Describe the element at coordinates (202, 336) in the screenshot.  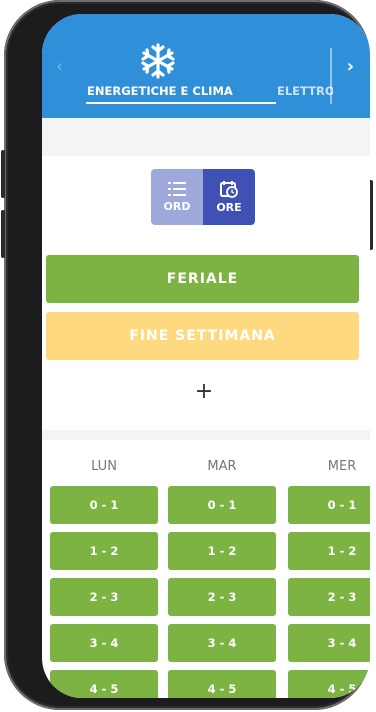
I see `program-fine-settimana-button: FINE SETTIMANA` at that location.